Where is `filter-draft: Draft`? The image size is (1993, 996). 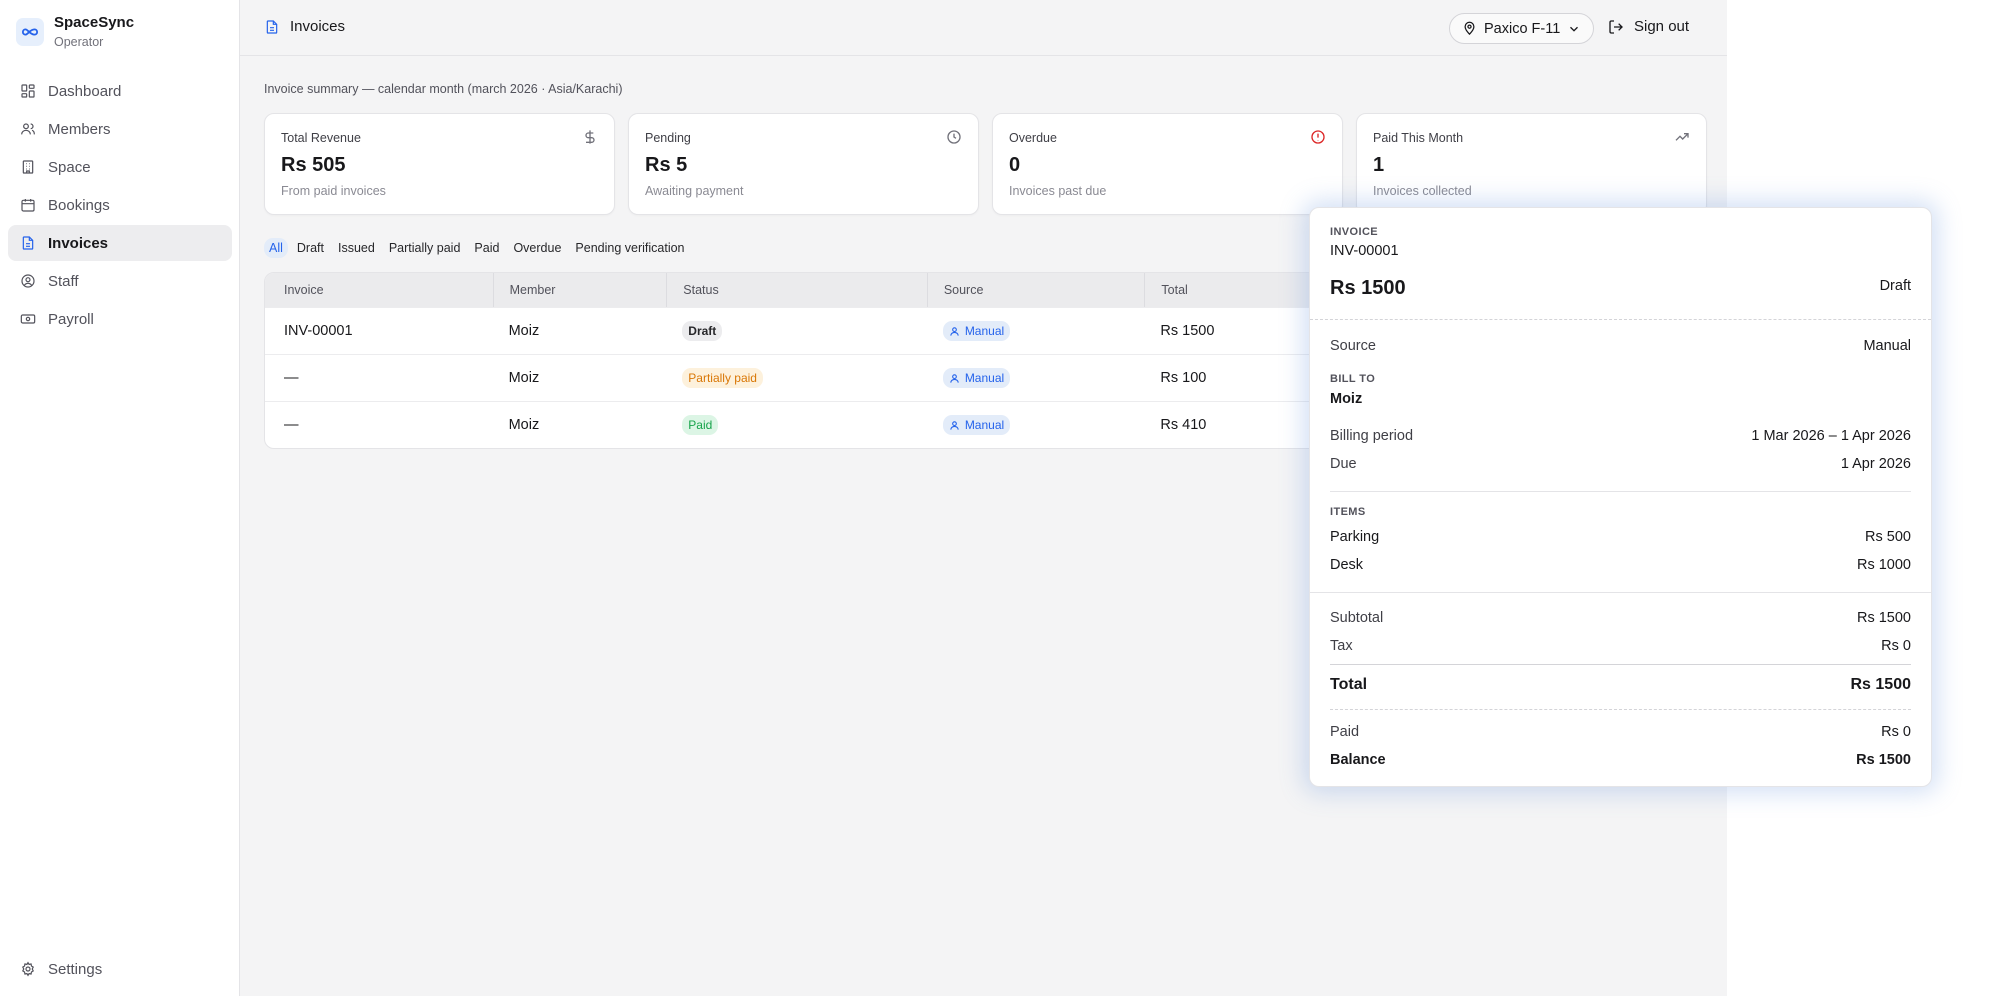 filter-draft: Draft is located at coordinates (310, 248).